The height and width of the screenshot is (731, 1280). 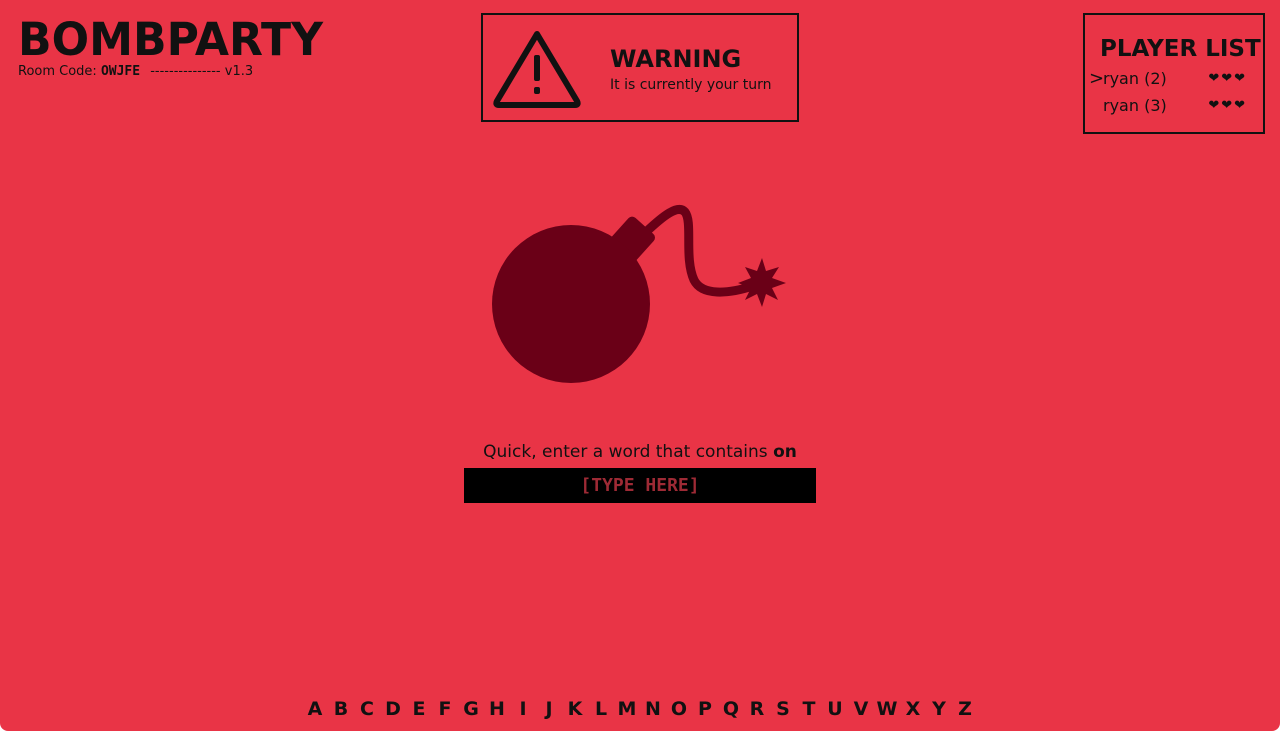 What do you see at coordinates (171, 39) in the screenshot?
I see `game-title: BOMBPARTY` at bounding box center [171, 39].